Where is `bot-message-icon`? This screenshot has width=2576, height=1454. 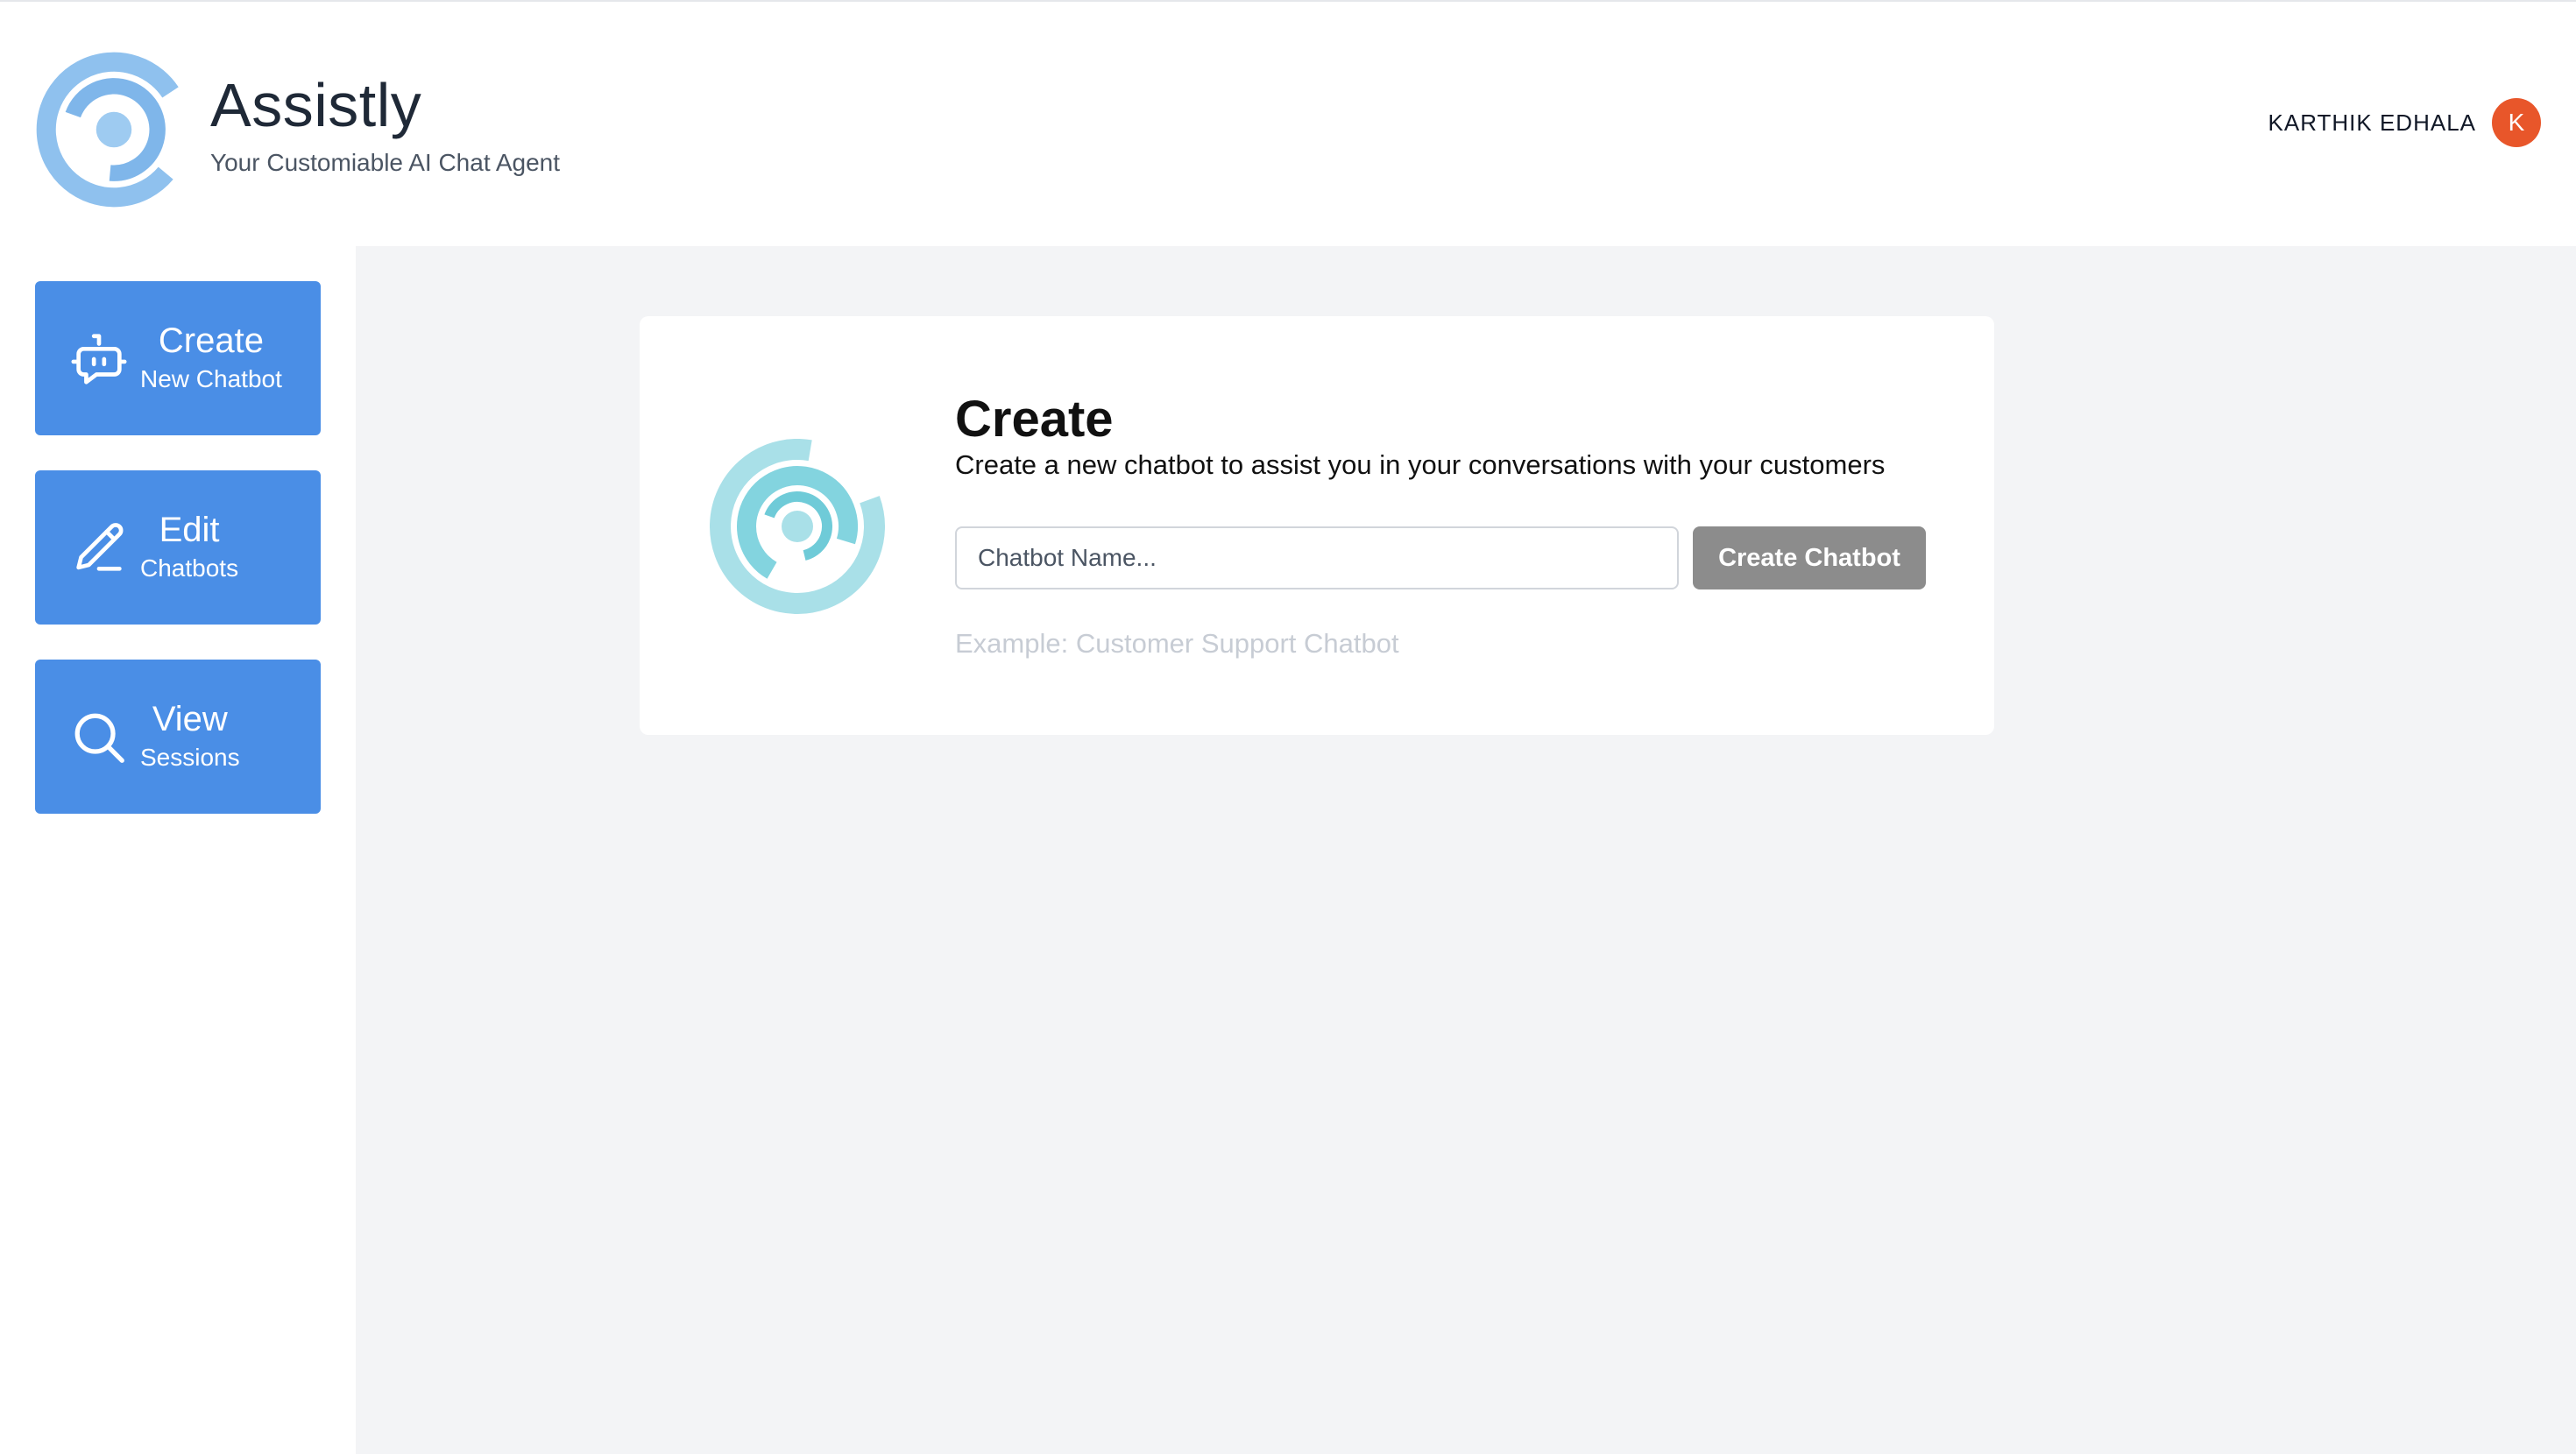
bot-message-icon is located at coordinates (99, 359).